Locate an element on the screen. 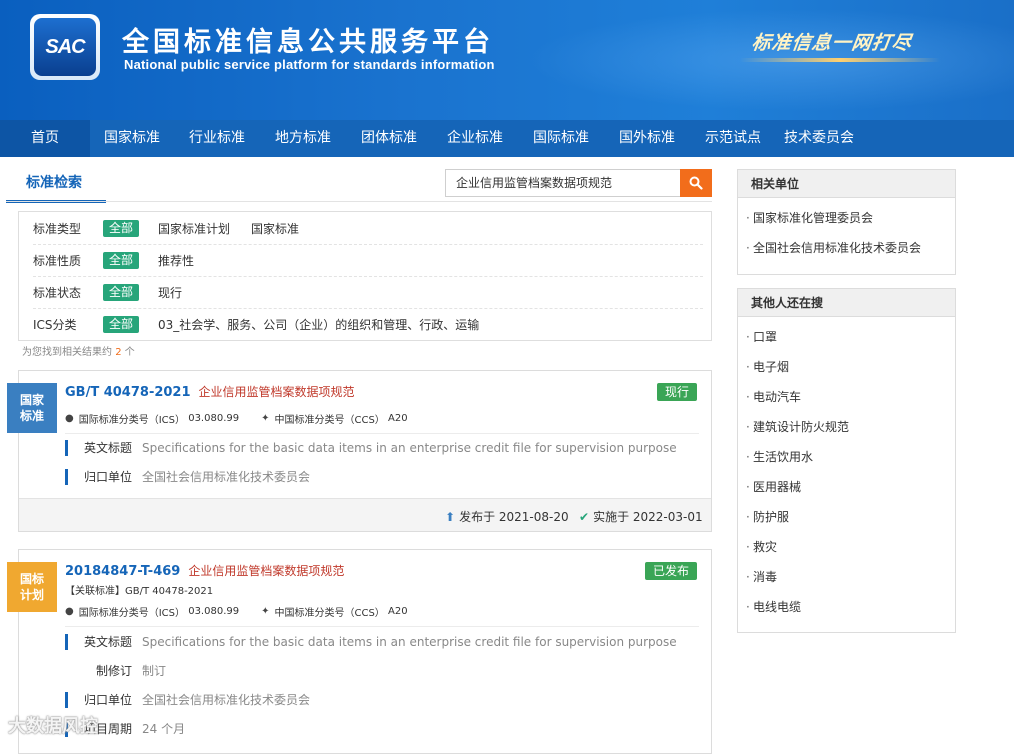 The image size is (1014, 754). detail-label: 英文标题 is located at coordinates (108, 642).